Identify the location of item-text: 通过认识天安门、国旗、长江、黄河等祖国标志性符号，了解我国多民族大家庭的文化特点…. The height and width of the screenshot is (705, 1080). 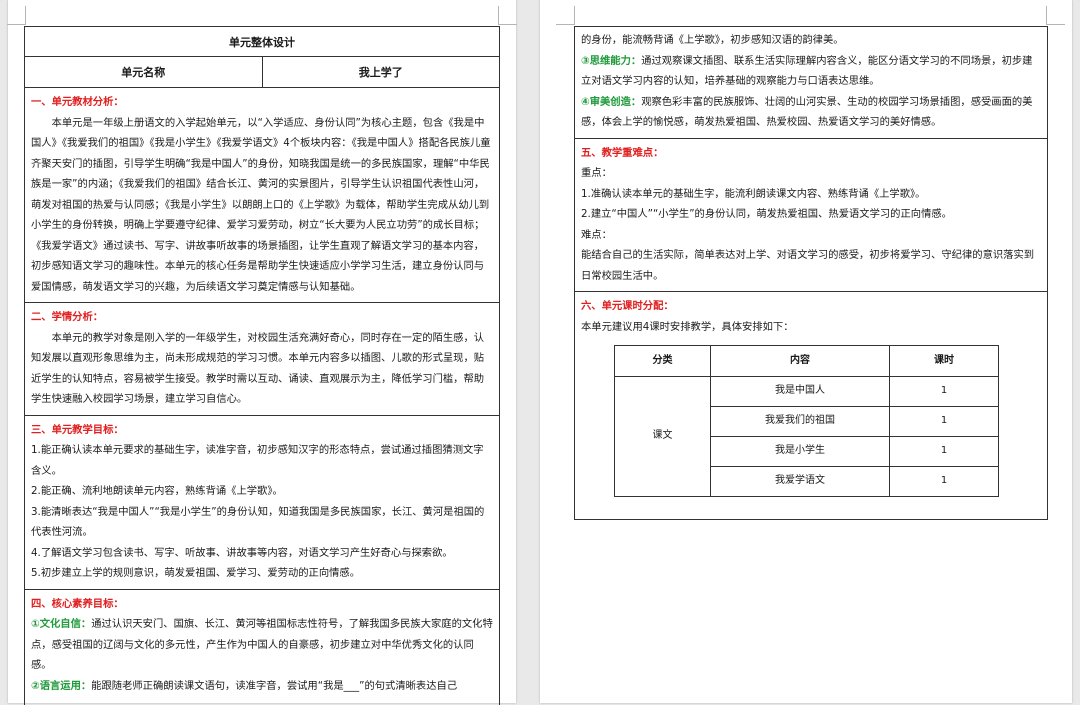
(262, 644).